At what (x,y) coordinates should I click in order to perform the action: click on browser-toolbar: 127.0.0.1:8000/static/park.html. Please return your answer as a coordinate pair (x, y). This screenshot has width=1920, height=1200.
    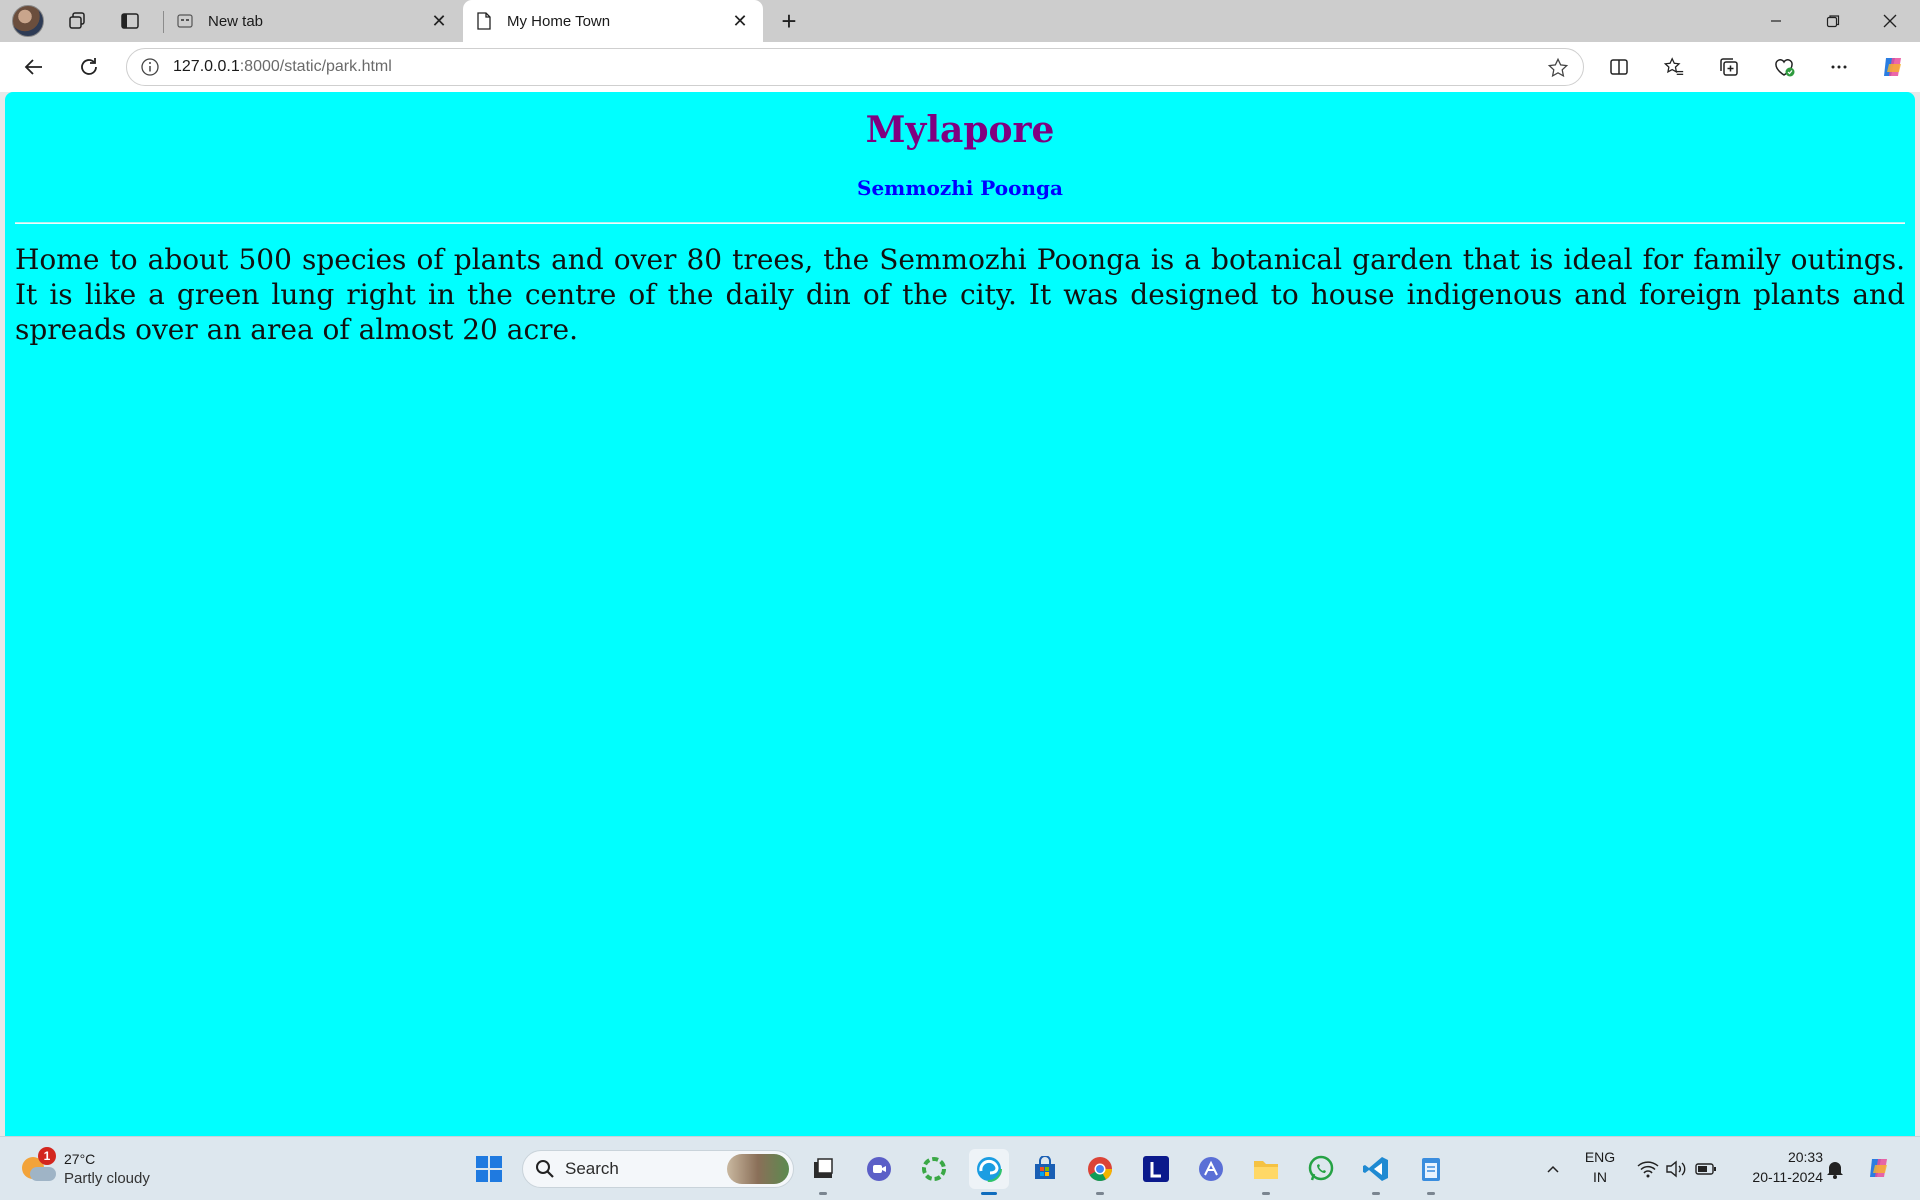
    Looking at the image, I should click on (960, 67).